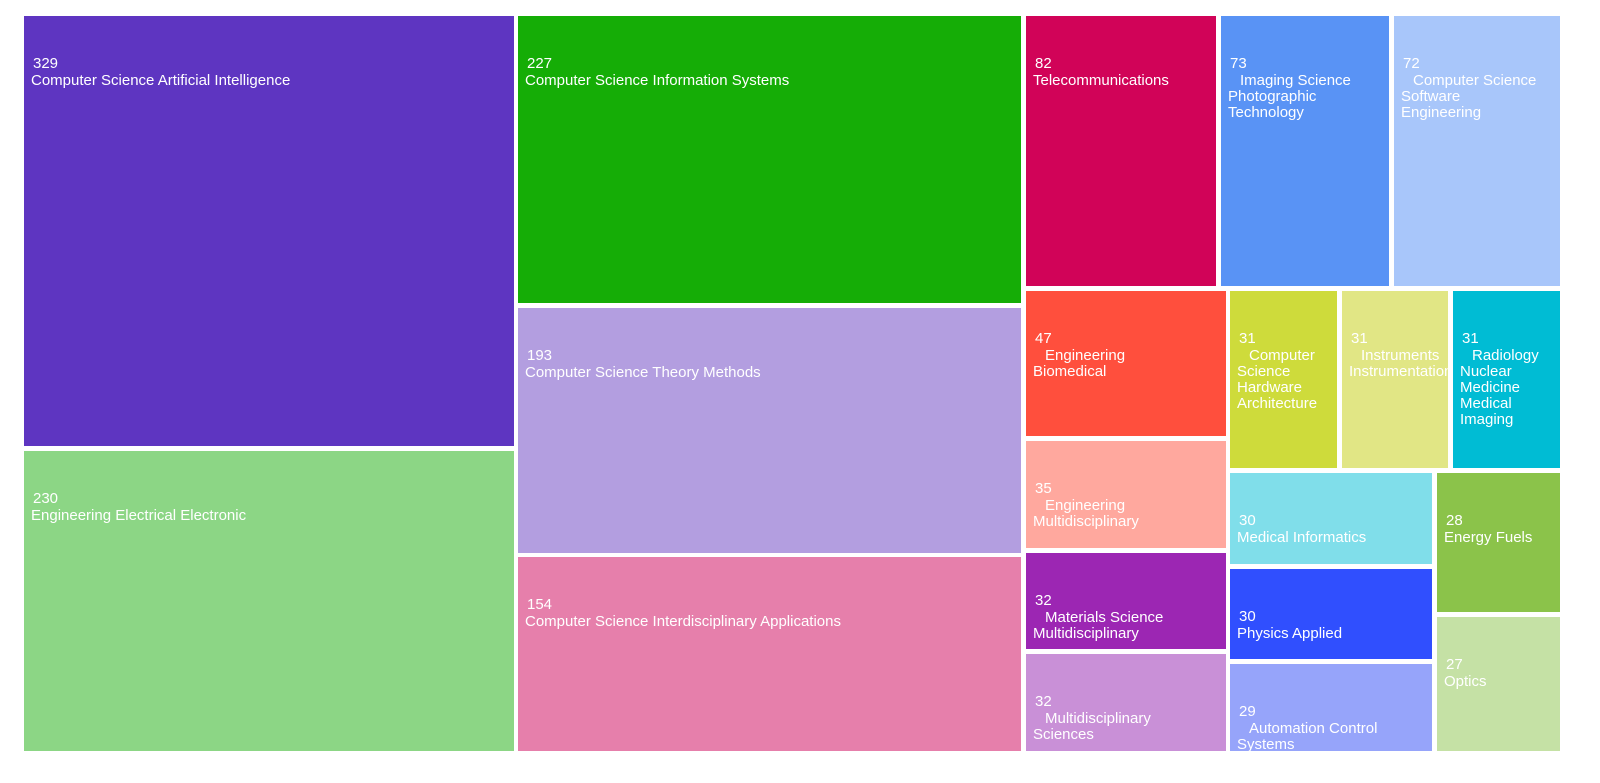  I want to click on tile-label: Materials Science Multidisciplinary, so click(1098, 626).